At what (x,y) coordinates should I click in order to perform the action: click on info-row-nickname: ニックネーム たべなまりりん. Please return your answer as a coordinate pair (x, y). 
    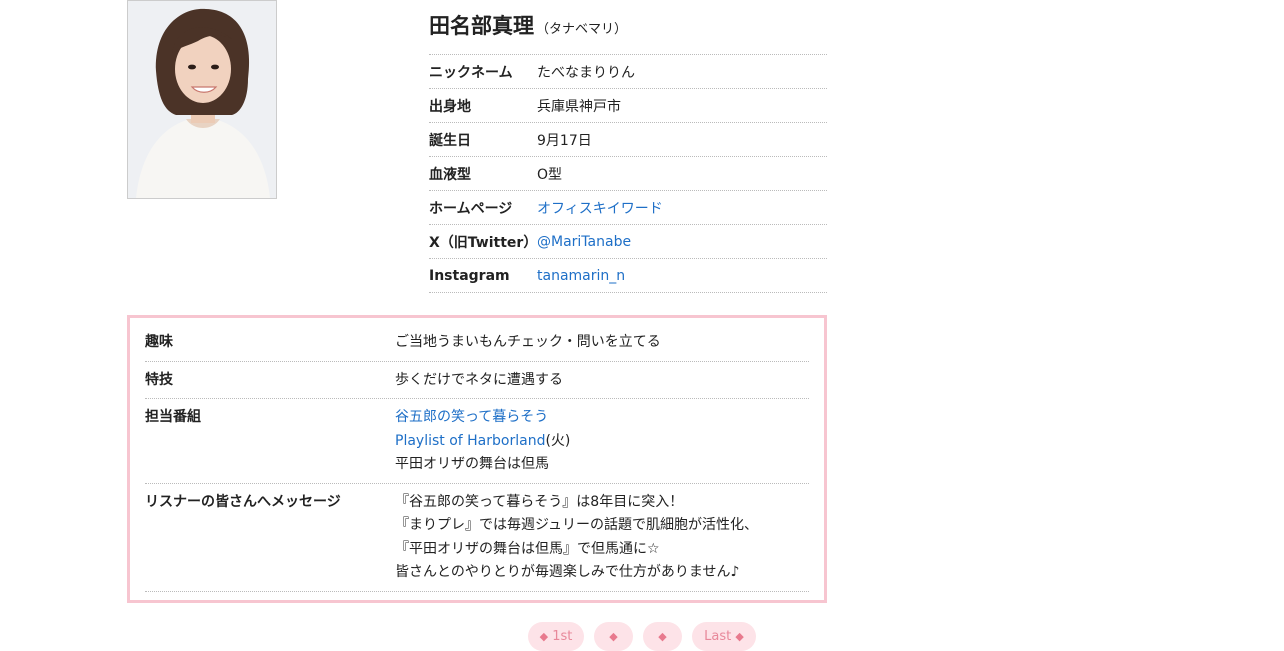
    Looking at the image, I should click on (628, 72).